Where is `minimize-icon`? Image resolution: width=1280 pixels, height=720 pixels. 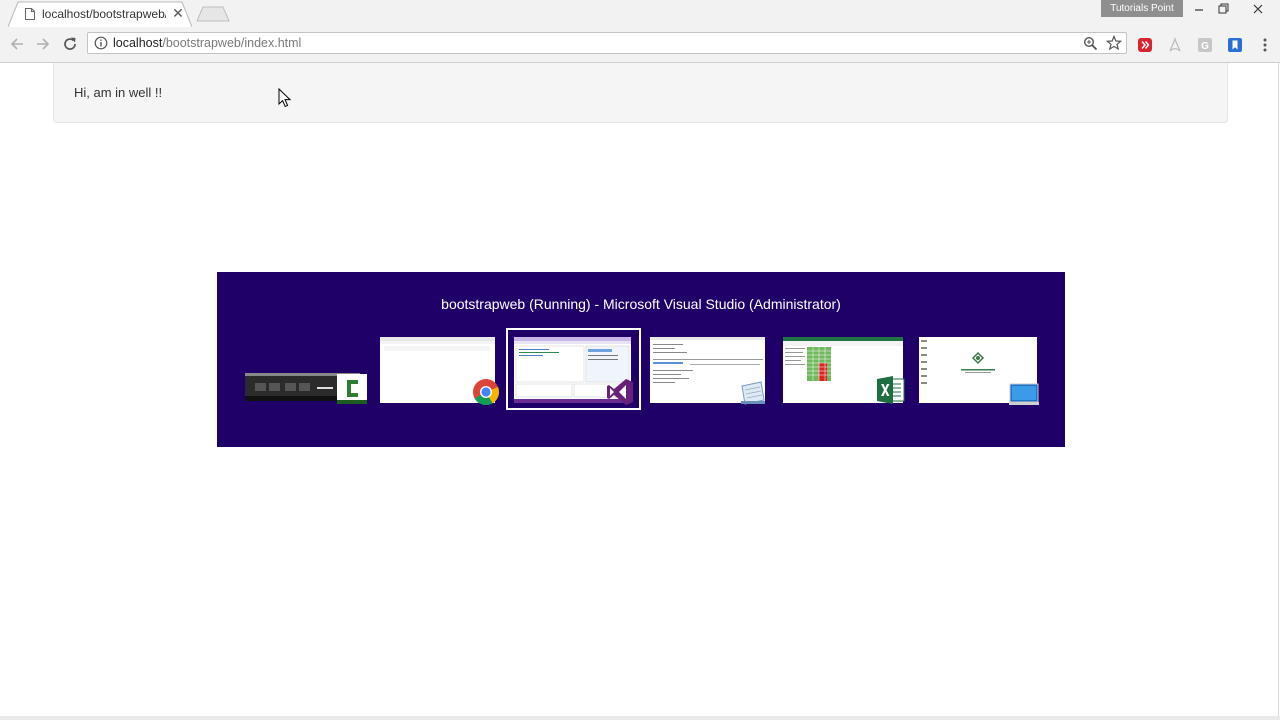
minimize-icon is located at coordinates (1199, 9).